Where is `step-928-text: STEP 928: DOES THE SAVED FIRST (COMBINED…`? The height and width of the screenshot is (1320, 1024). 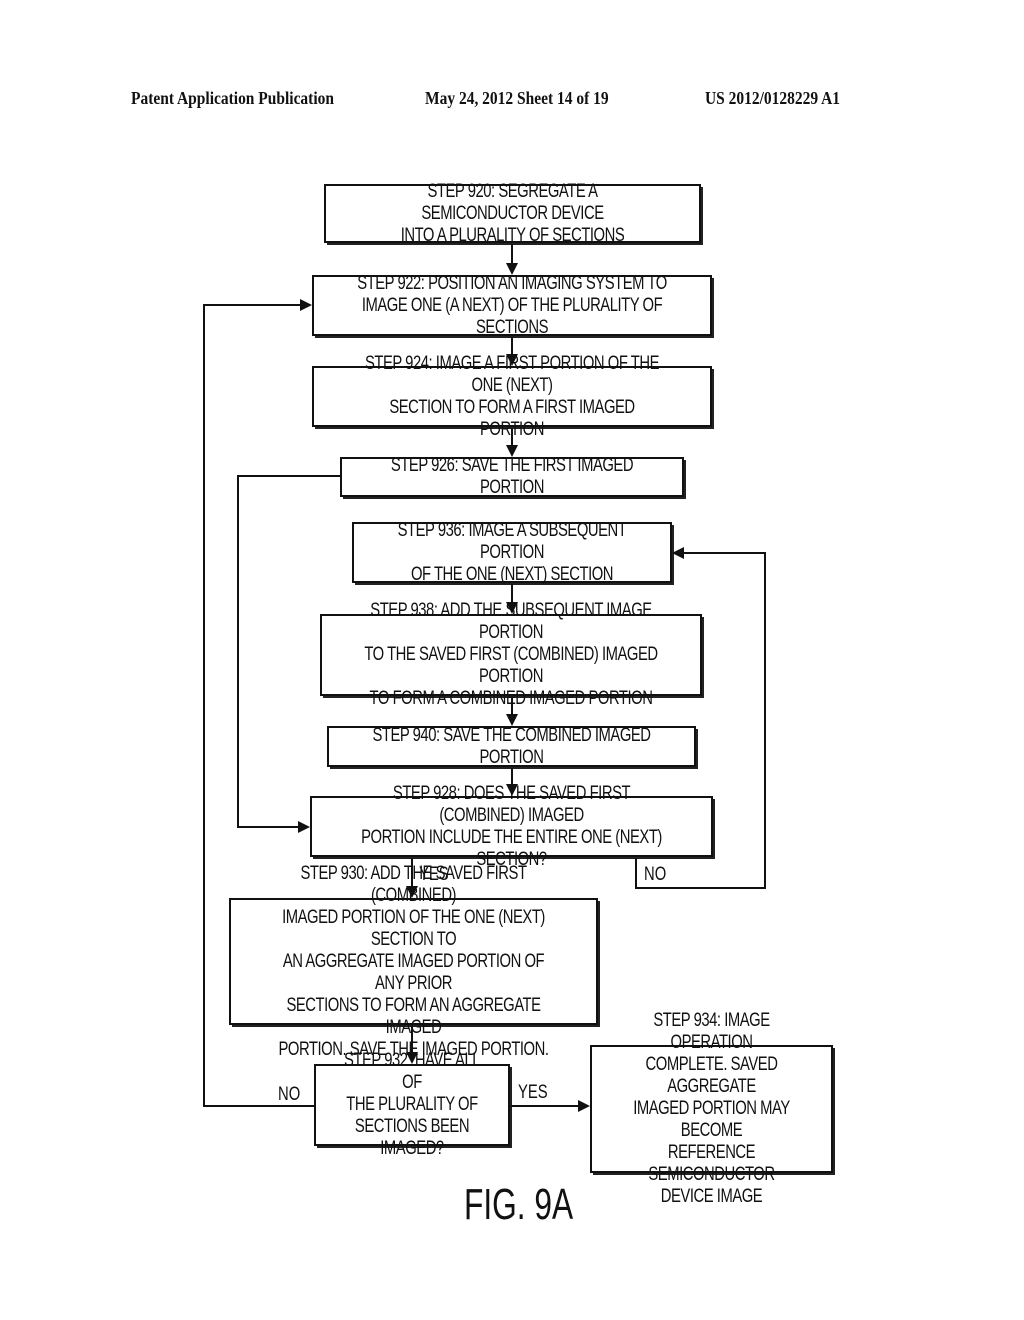 step-928-text: STEP 928: DOES THE SAVED FIRST (COMBINED… is located at coordinates (511, 826).